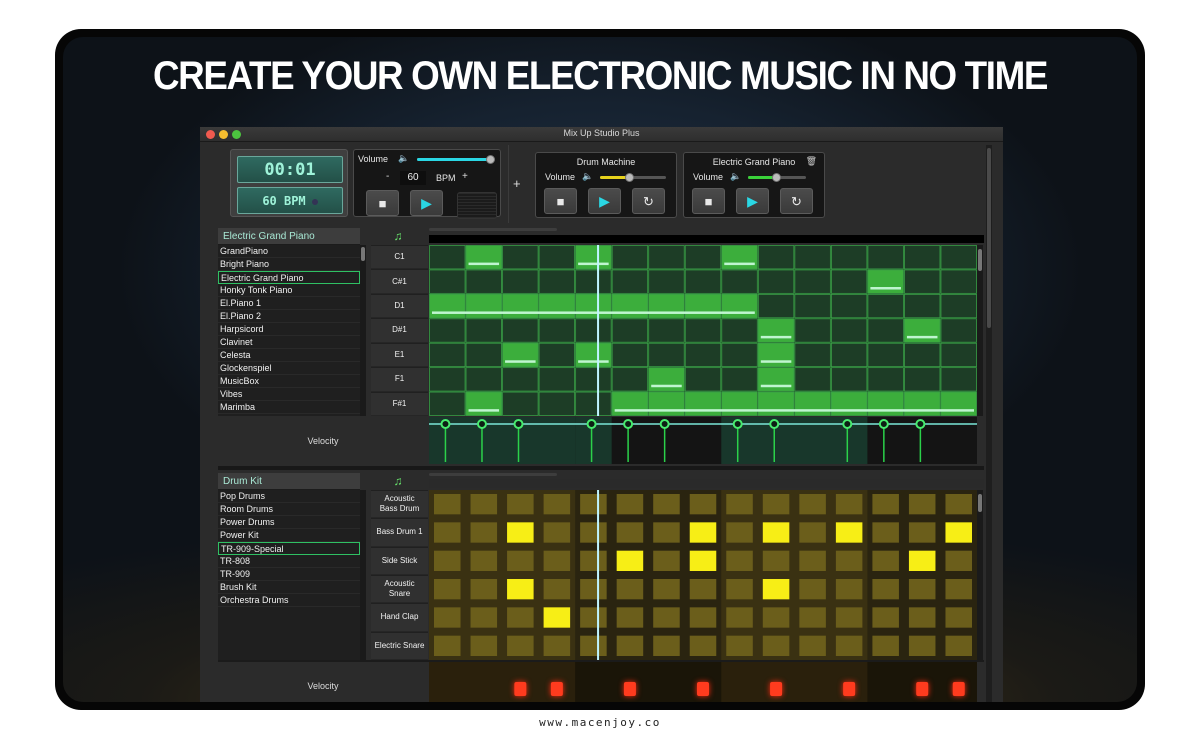 The height and width of the screenshot is (735, 1200). Describe the element at coordinates (289, 368) in the screenshot. I see `piano-preset-item: Glockenspiel` at that location.